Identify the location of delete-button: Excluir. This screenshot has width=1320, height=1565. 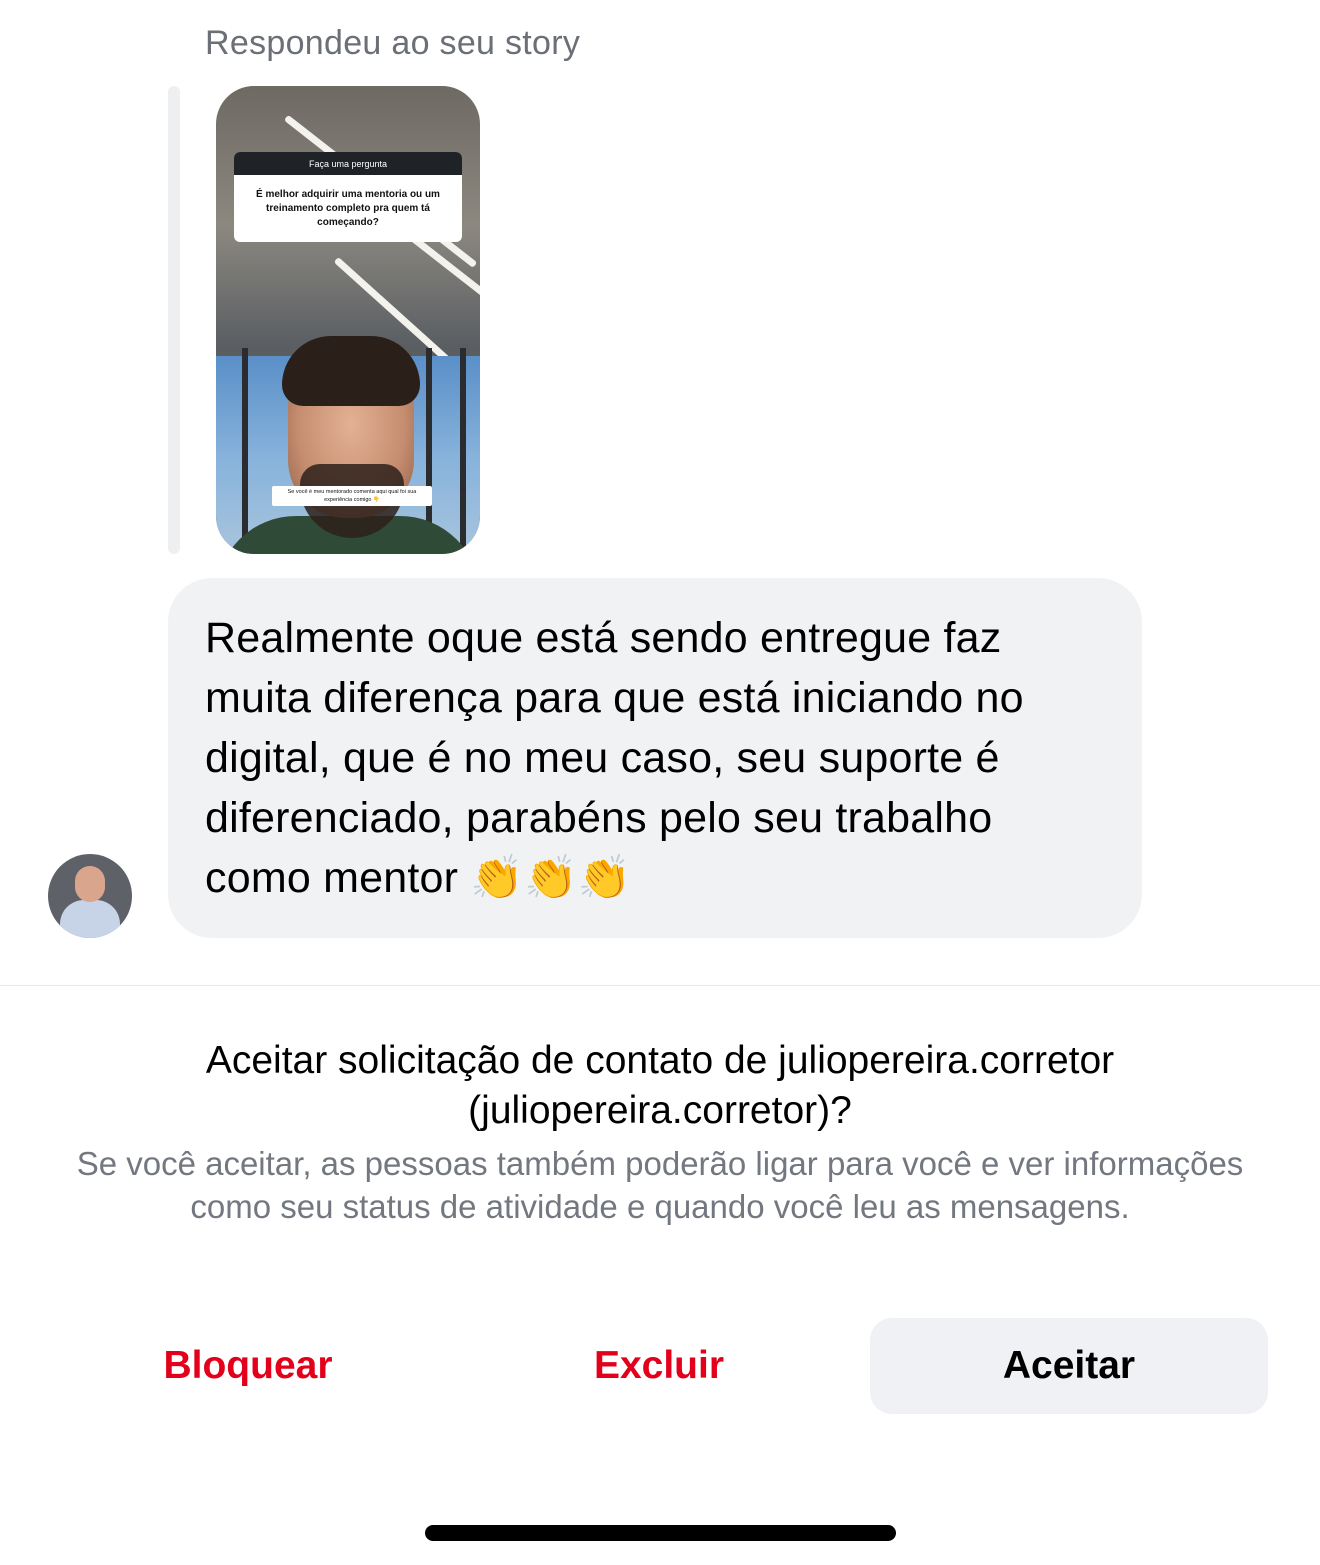
(659, 1366).